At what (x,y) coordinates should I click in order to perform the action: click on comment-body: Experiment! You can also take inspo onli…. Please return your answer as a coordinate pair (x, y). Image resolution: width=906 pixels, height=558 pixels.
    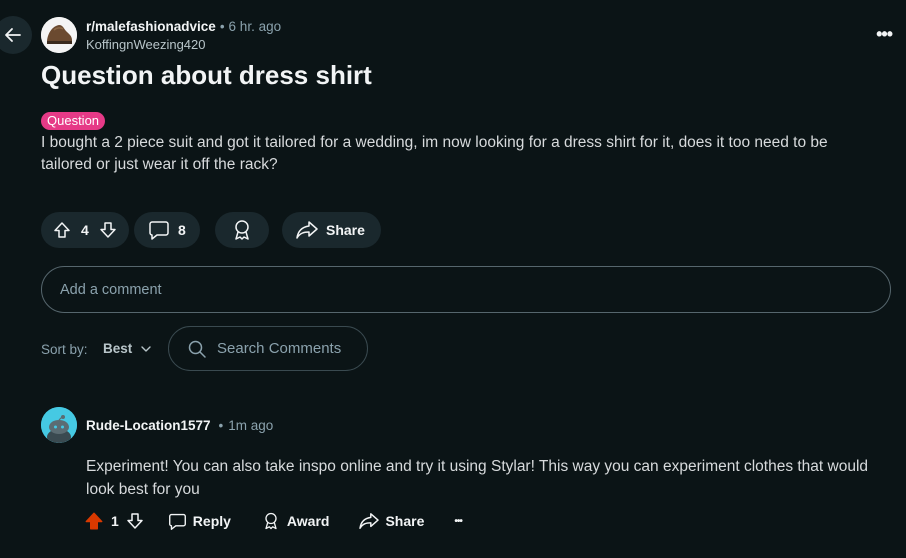
    Looking at the image, I should click on (477, 478).